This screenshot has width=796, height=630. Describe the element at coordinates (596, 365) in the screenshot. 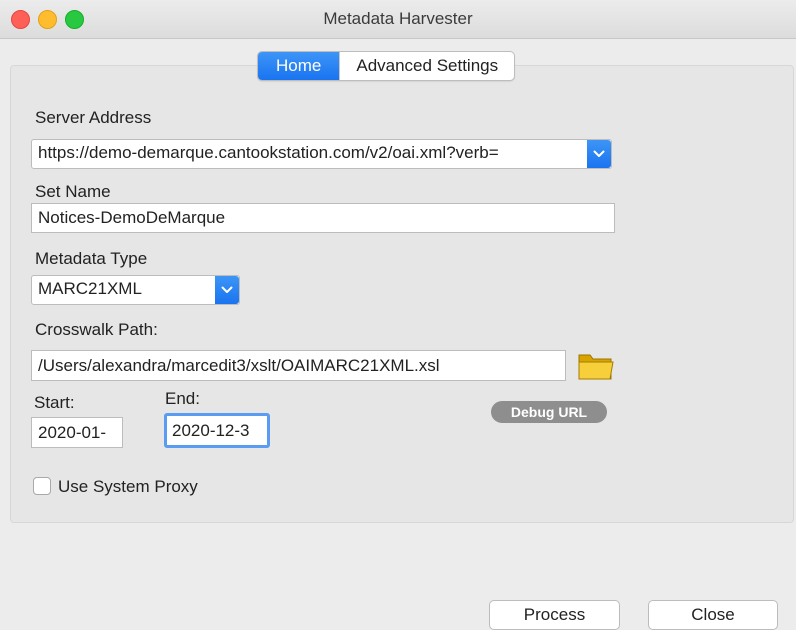

I see `folder-icon` at that location.